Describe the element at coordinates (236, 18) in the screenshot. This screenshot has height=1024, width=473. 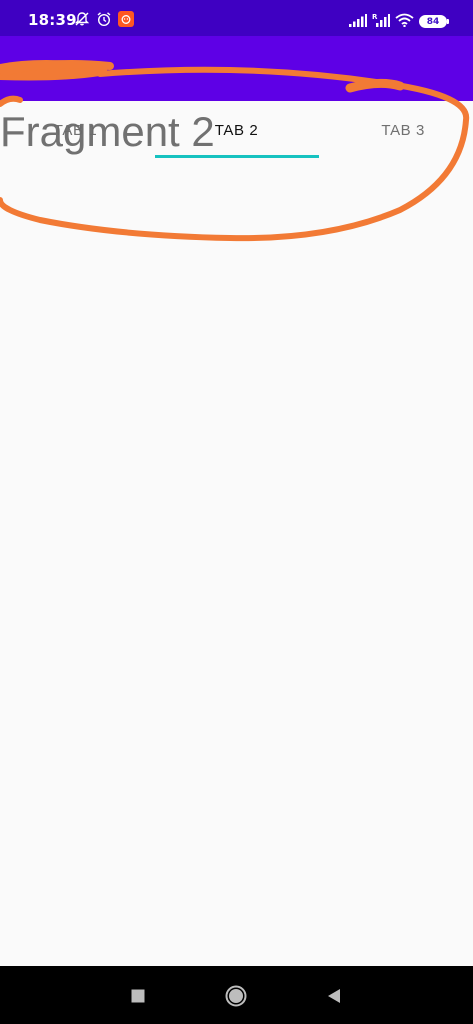
I see `status-bar: 18:39 R 84` at that location.